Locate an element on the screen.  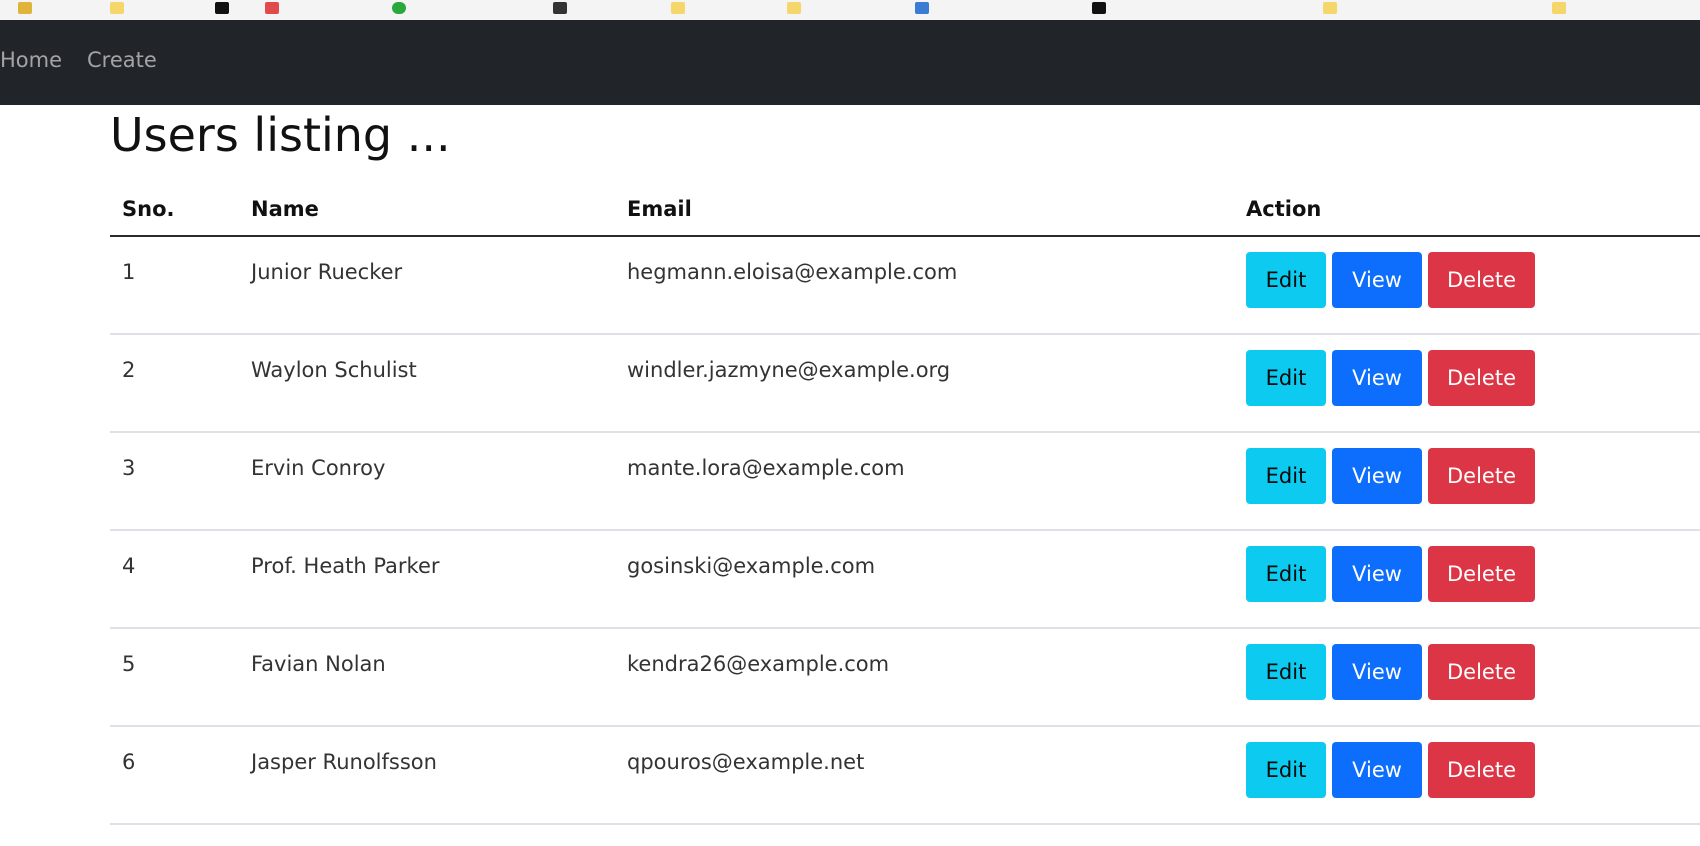
cell-name: Jasper Runolfsson is located at coordinates (427, 775).